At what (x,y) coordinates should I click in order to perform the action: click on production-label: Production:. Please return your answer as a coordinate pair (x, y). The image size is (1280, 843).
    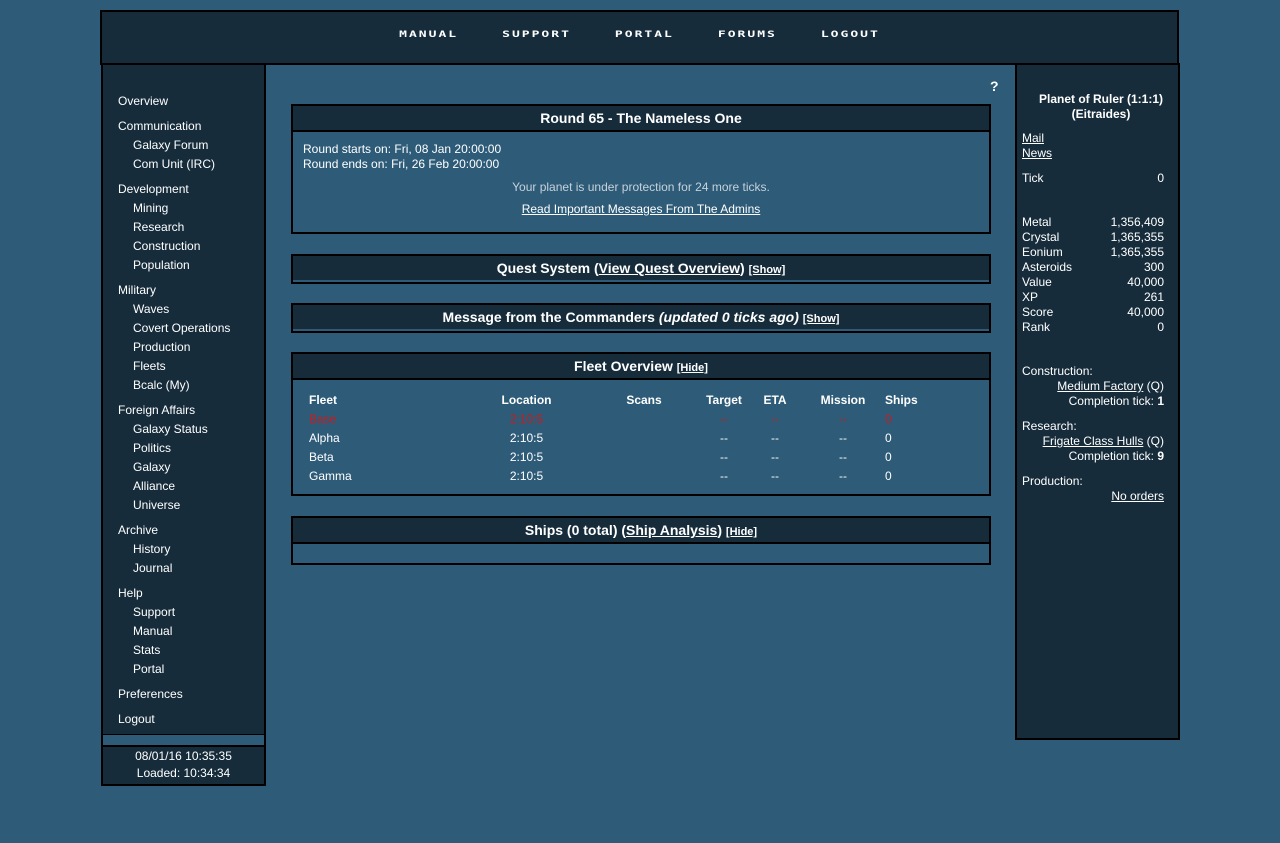
    Looking at the image, I should click on (1052, 481).